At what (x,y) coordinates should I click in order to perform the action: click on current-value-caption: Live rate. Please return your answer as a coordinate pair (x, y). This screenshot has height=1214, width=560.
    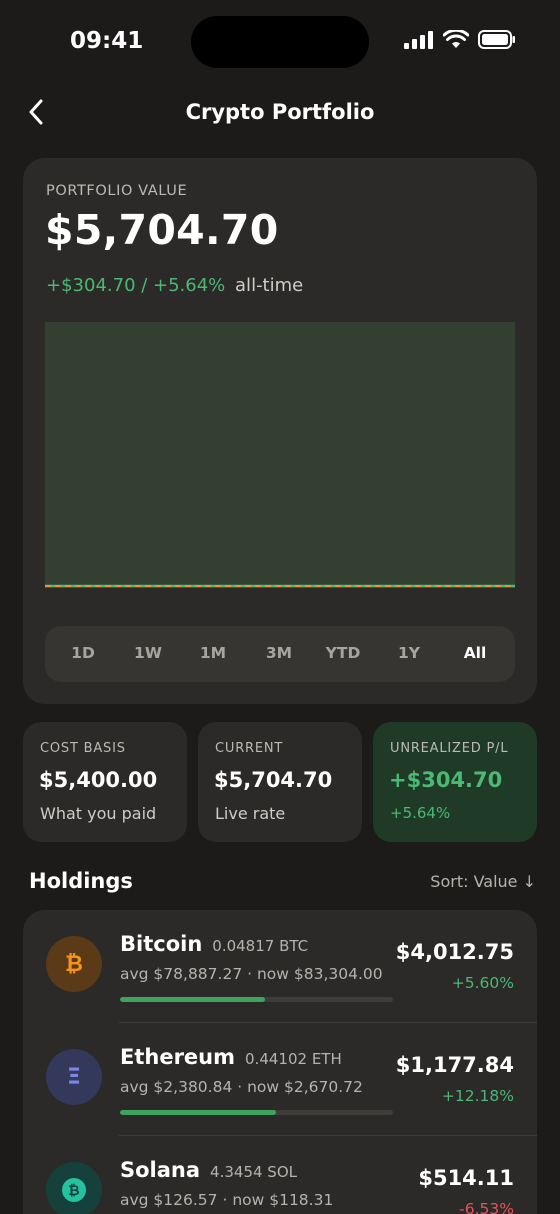
    Looking at the image, I should click on (250, 813).